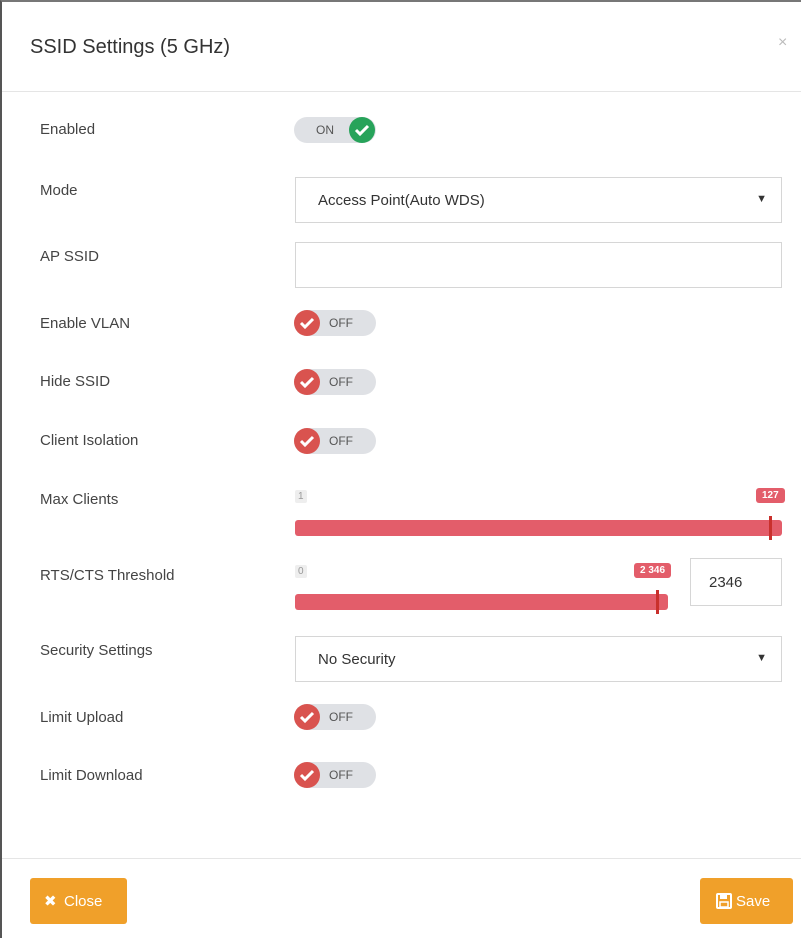 The image size is (801, 940). What do you see at coordinates (91, 775) in the screenshot?
I see `limit-download-label: Limit Download` at bounding box center [91, 775].